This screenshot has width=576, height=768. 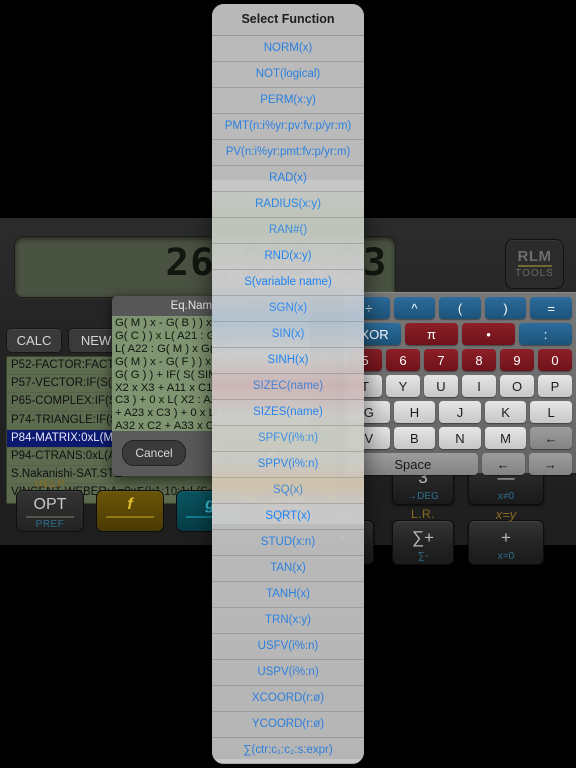 What do you see at coordinates (288, 465) in the screenshot?
I see `sheet-item: SPPV(i%:n)` at bounding box center [288, 465].